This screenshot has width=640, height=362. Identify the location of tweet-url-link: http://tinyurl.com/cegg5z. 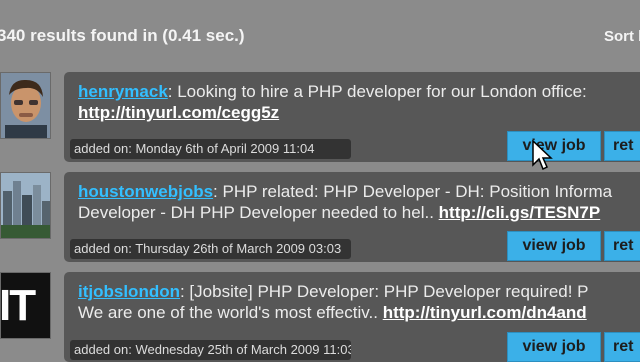
(178, 112).